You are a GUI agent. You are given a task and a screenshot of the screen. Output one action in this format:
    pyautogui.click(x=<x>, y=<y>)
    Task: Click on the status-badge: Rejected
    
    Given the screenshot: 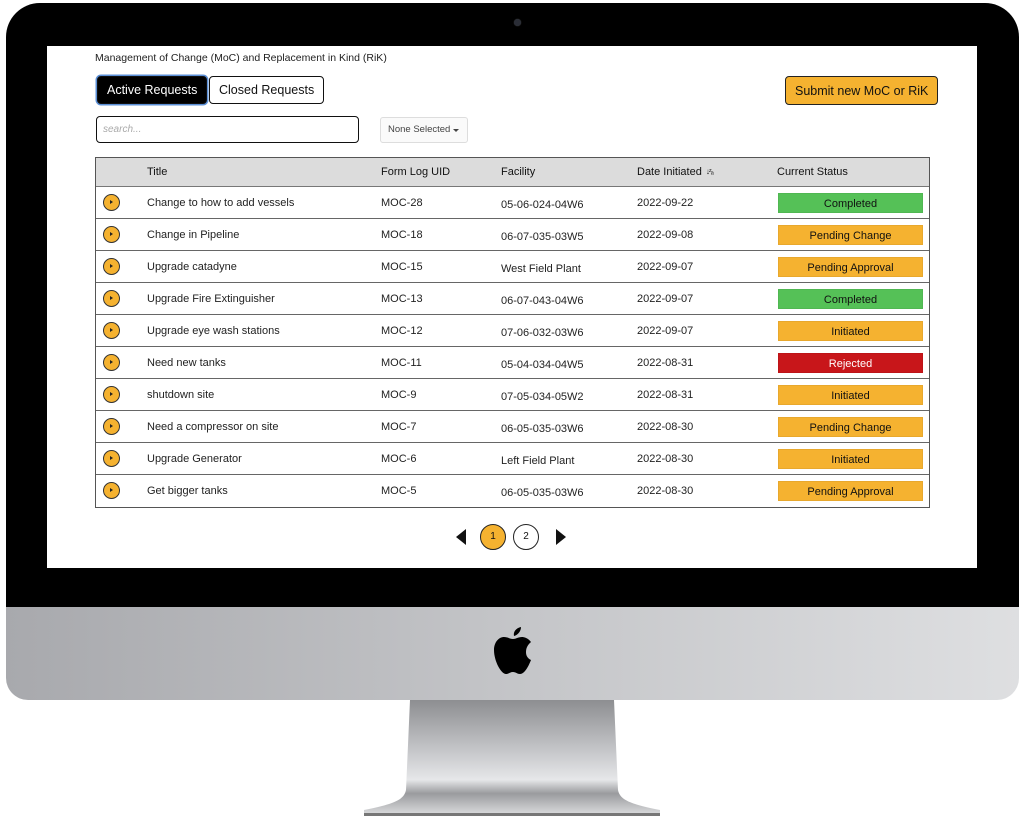 What is the action you would take?
    pyautogui.click(x=850, y=363)
    